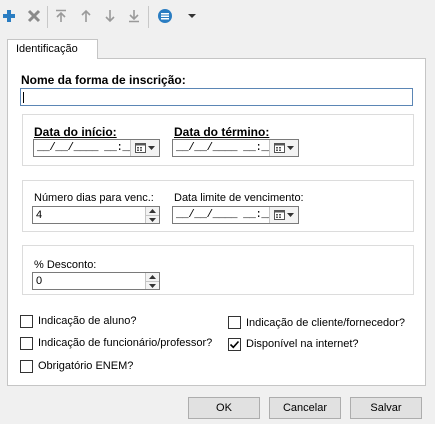  I want to click on desconto-spinner: 0, so click(96, 281).